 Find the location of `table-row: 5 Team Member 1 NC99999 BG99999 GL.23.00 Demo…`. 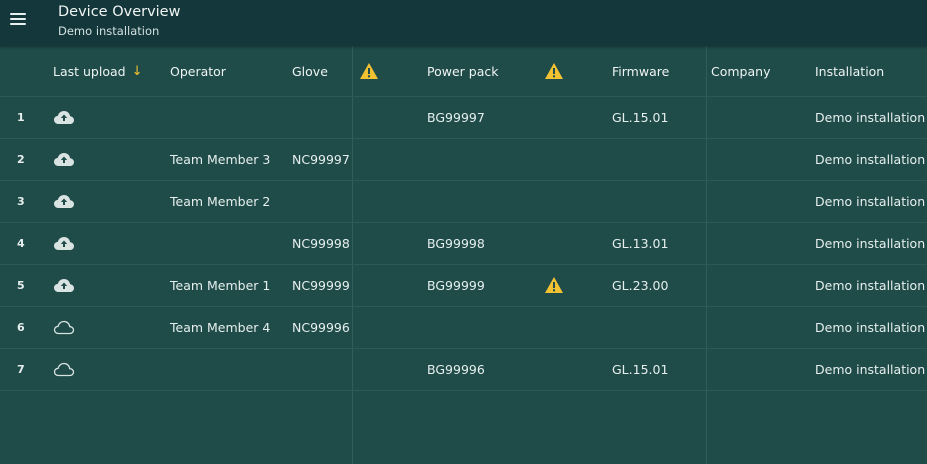

table-row: 5 Team Member 1 NC99999 BG99999 GL.23.00 Demo… is located at coordinates (463, 285).